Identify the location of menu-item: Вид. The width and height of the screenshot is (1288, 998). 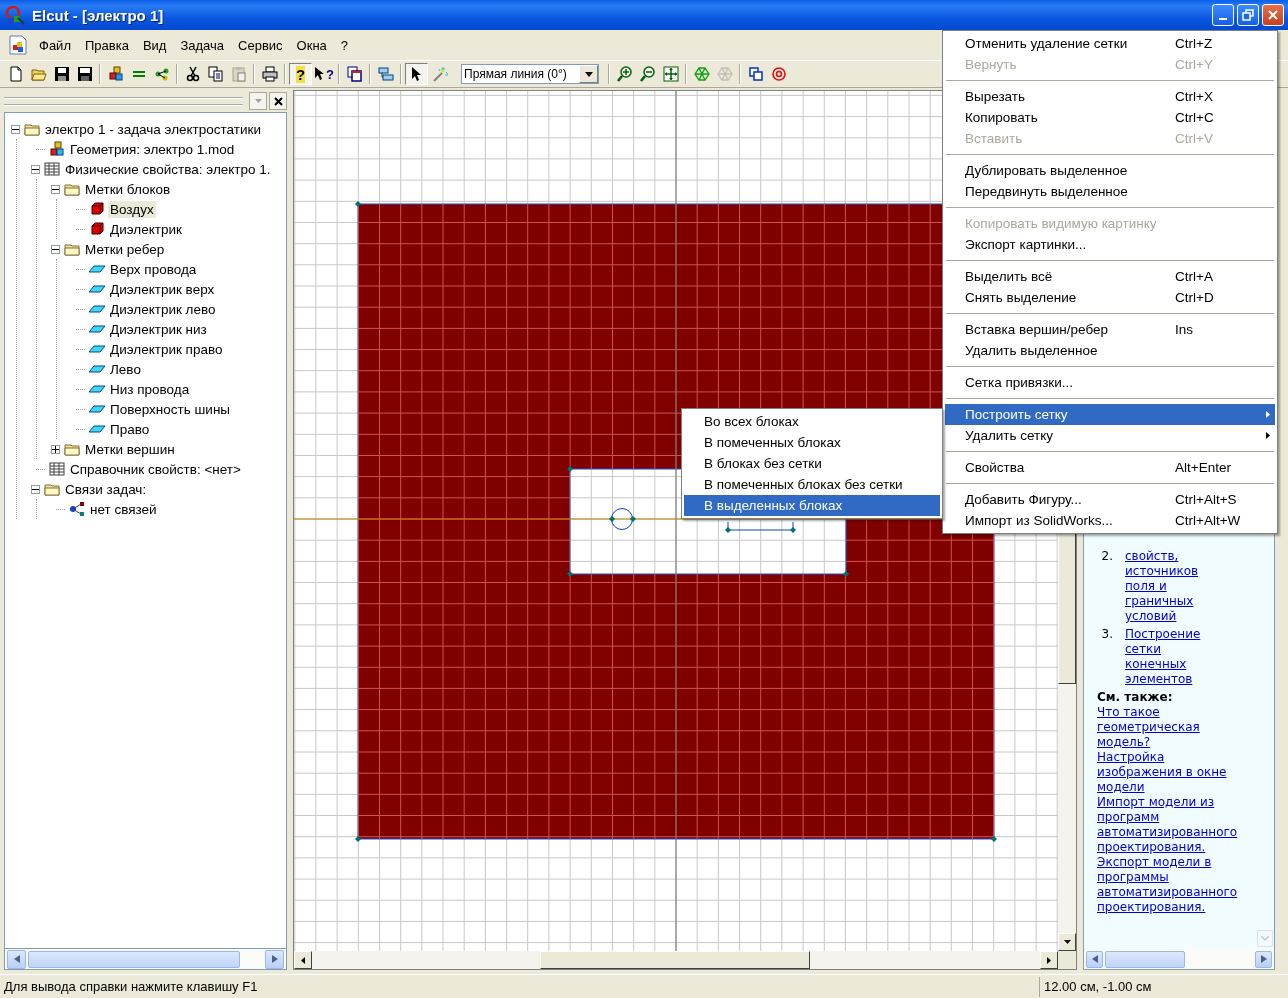
(154, 45).